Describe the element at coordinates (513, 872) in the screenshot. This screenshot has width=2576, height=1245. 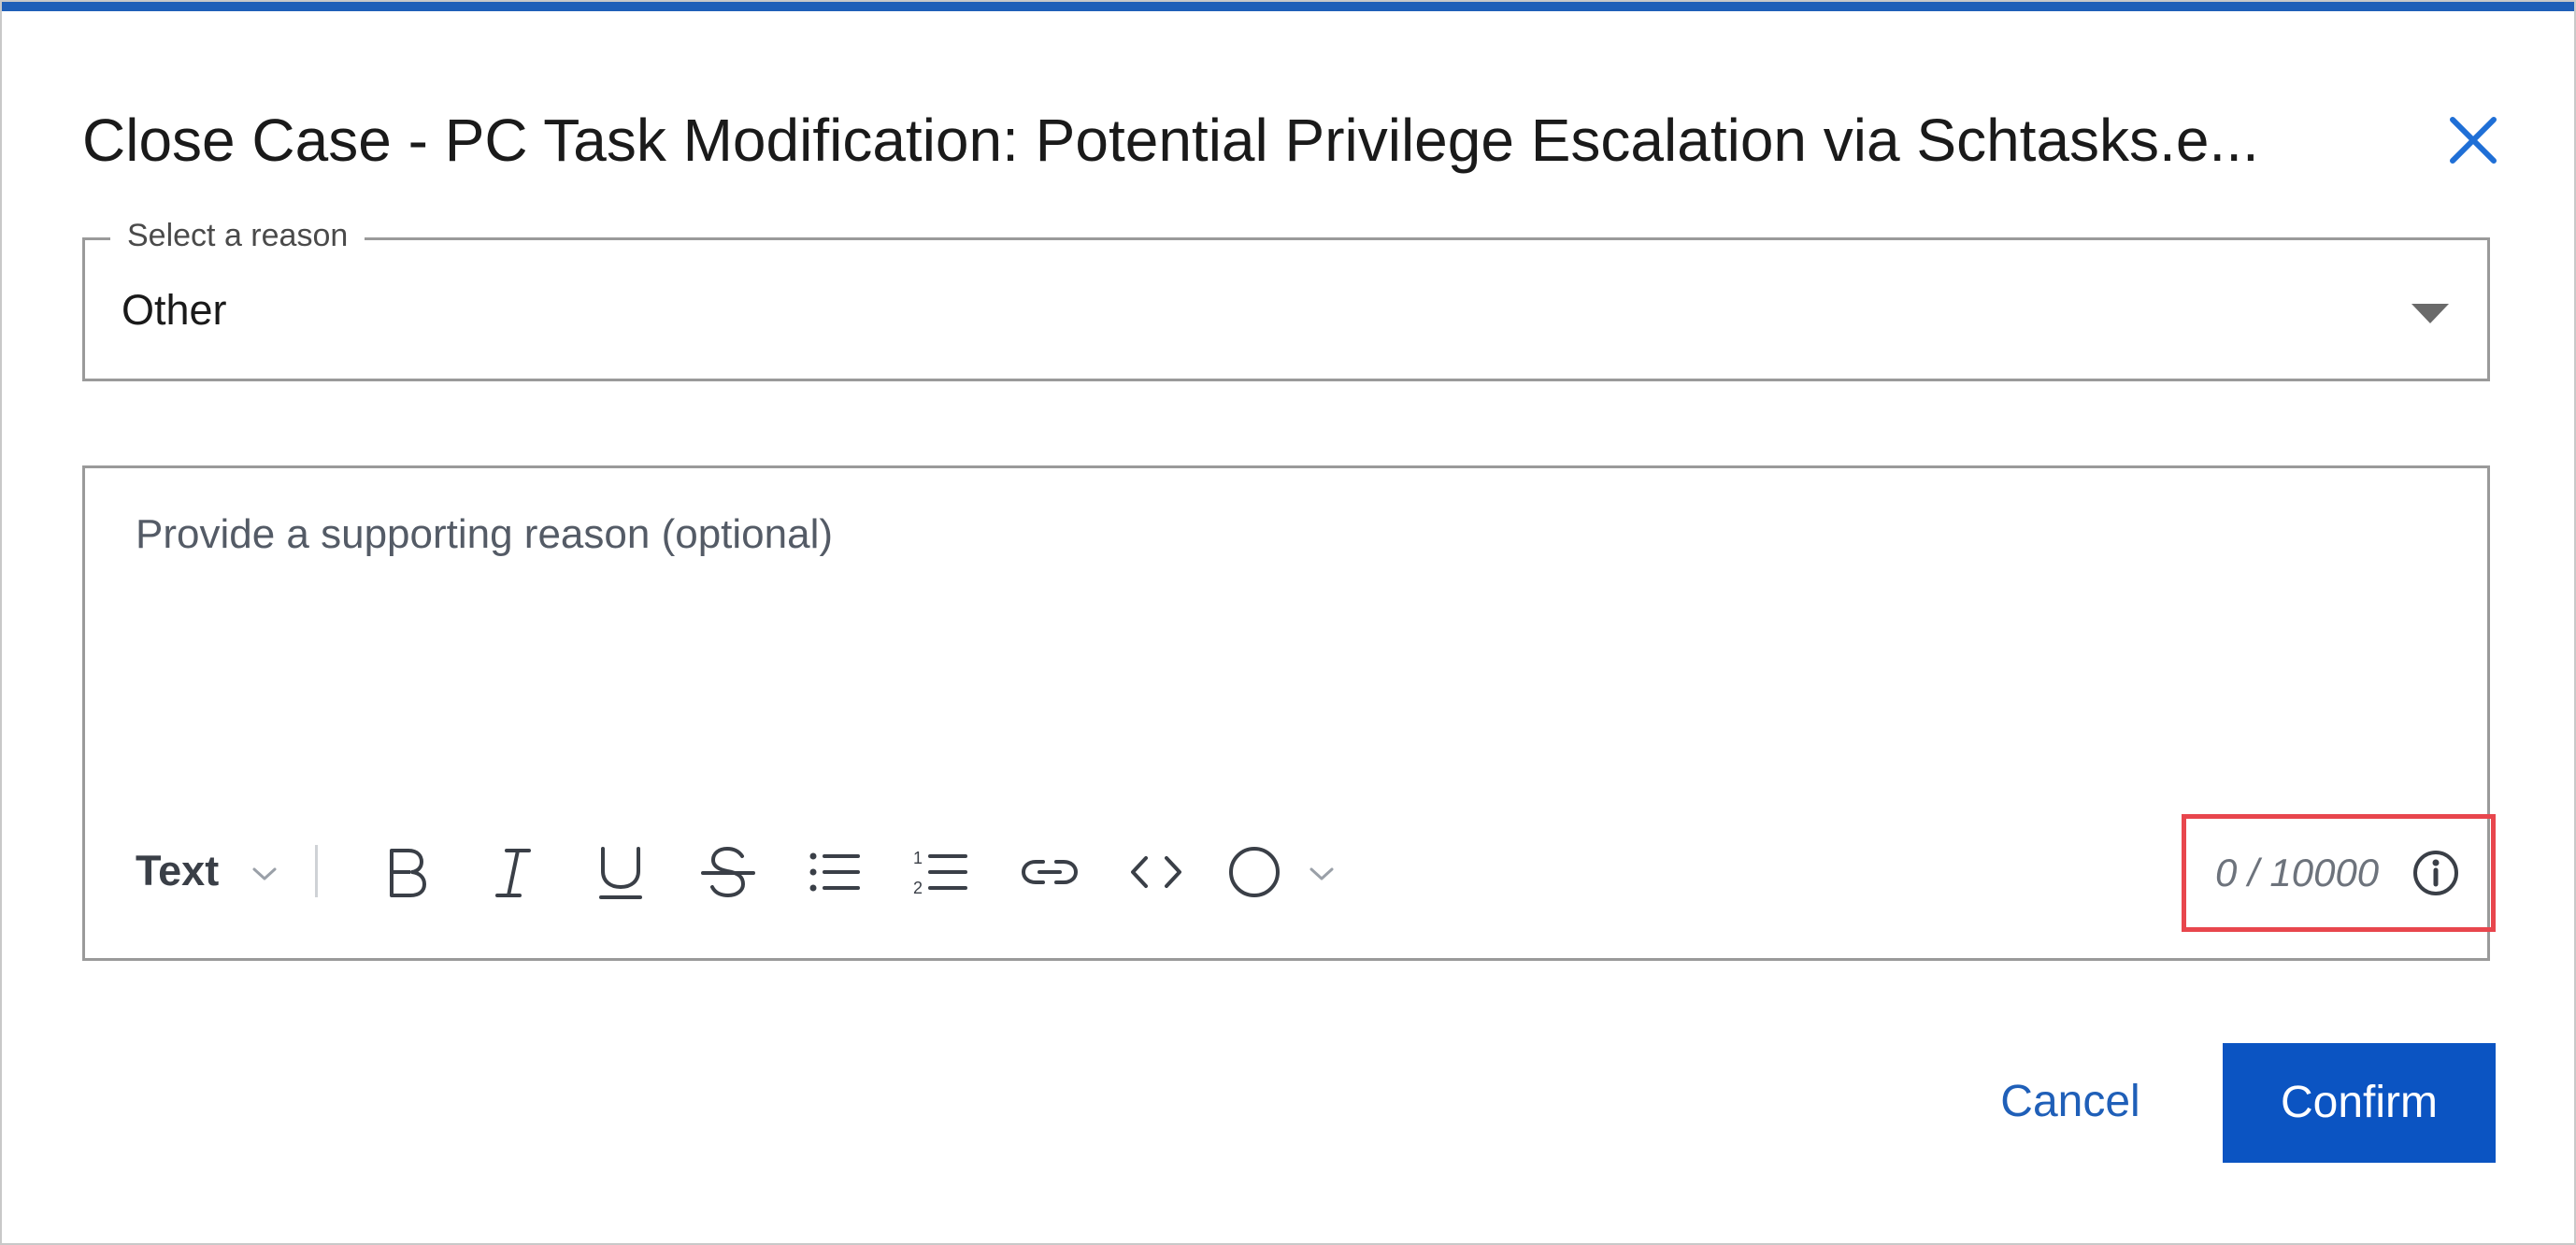
I see `italic-icon` at that location.